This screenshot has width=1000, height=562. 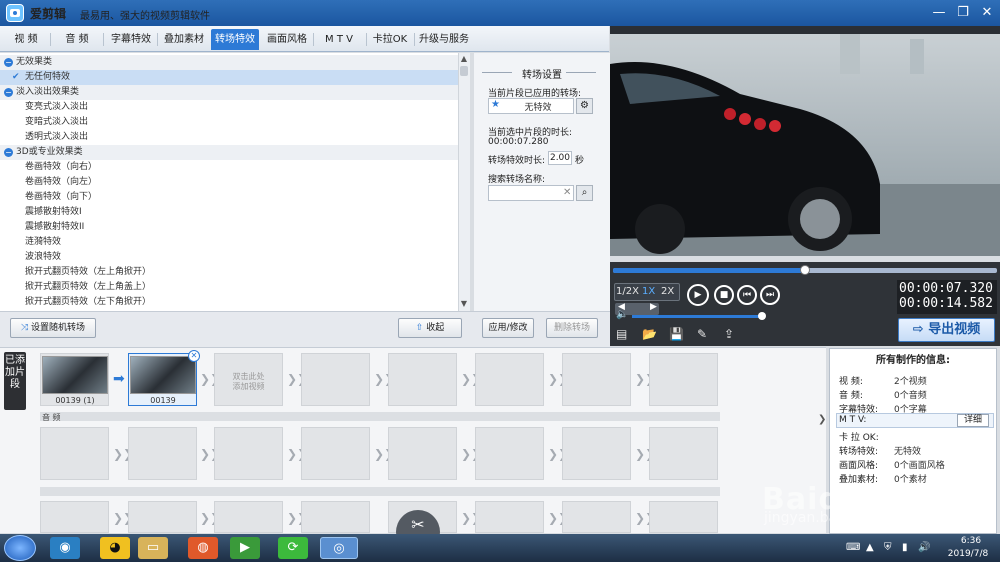 What do you see at coordinates (987, 13) in the screenshot?
I see `close-button: ✕` at bounding box center [987, 13].